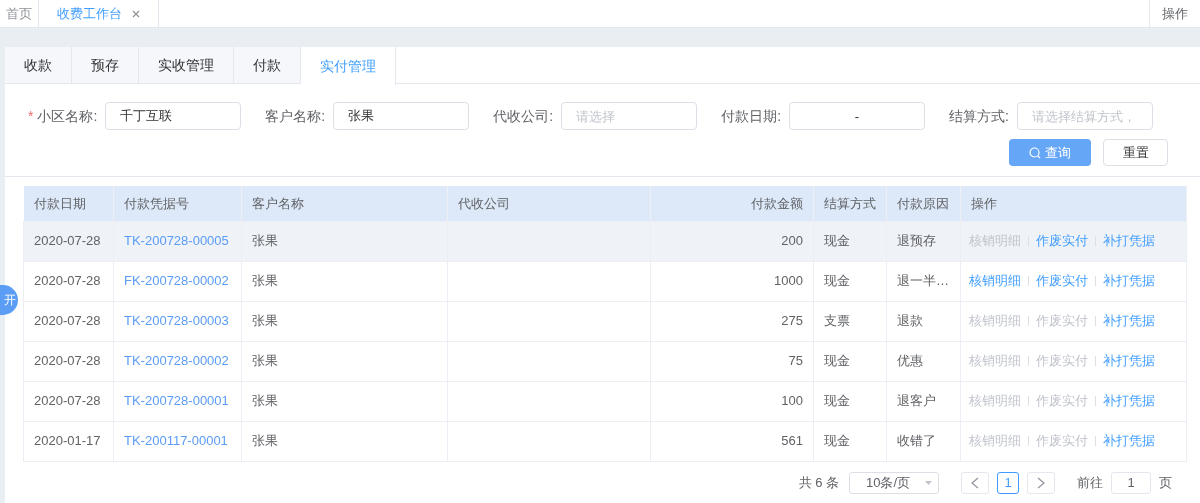  What do you see at coordinates (629, 116) in the screenshot?
I see `input-field: 请选择` at bounding box center [629, 116].